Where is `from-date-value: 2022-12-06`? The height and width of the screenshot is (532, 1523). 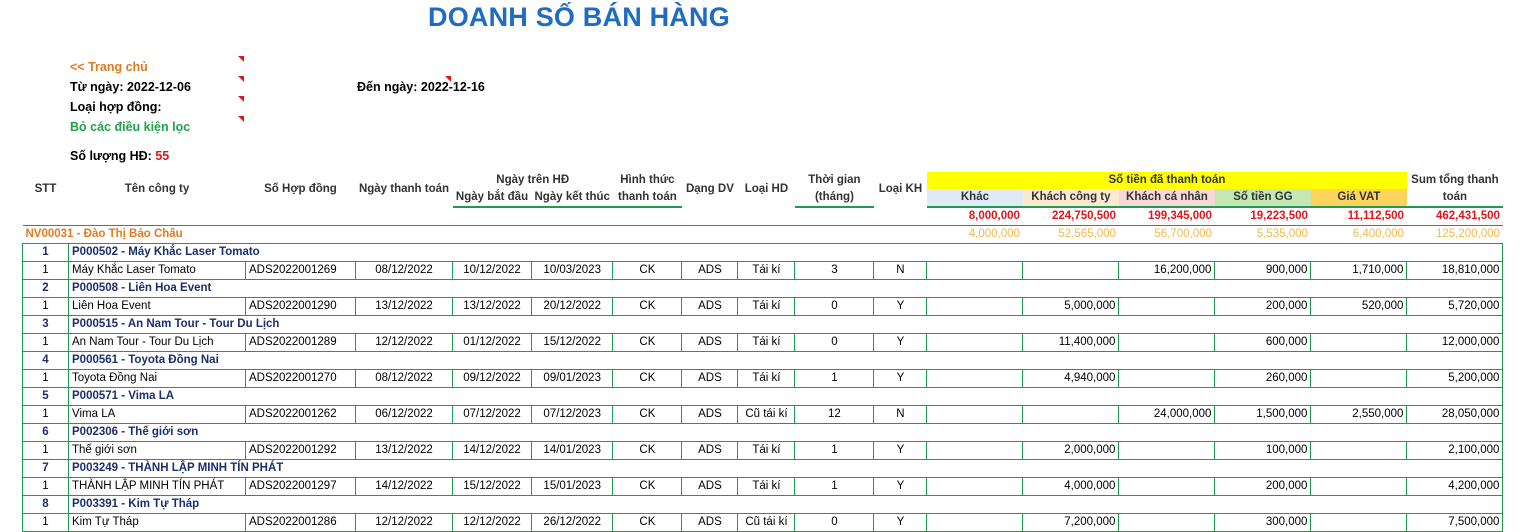 from-date-value: 2022-12-06 is located at coordinates (159, 87).